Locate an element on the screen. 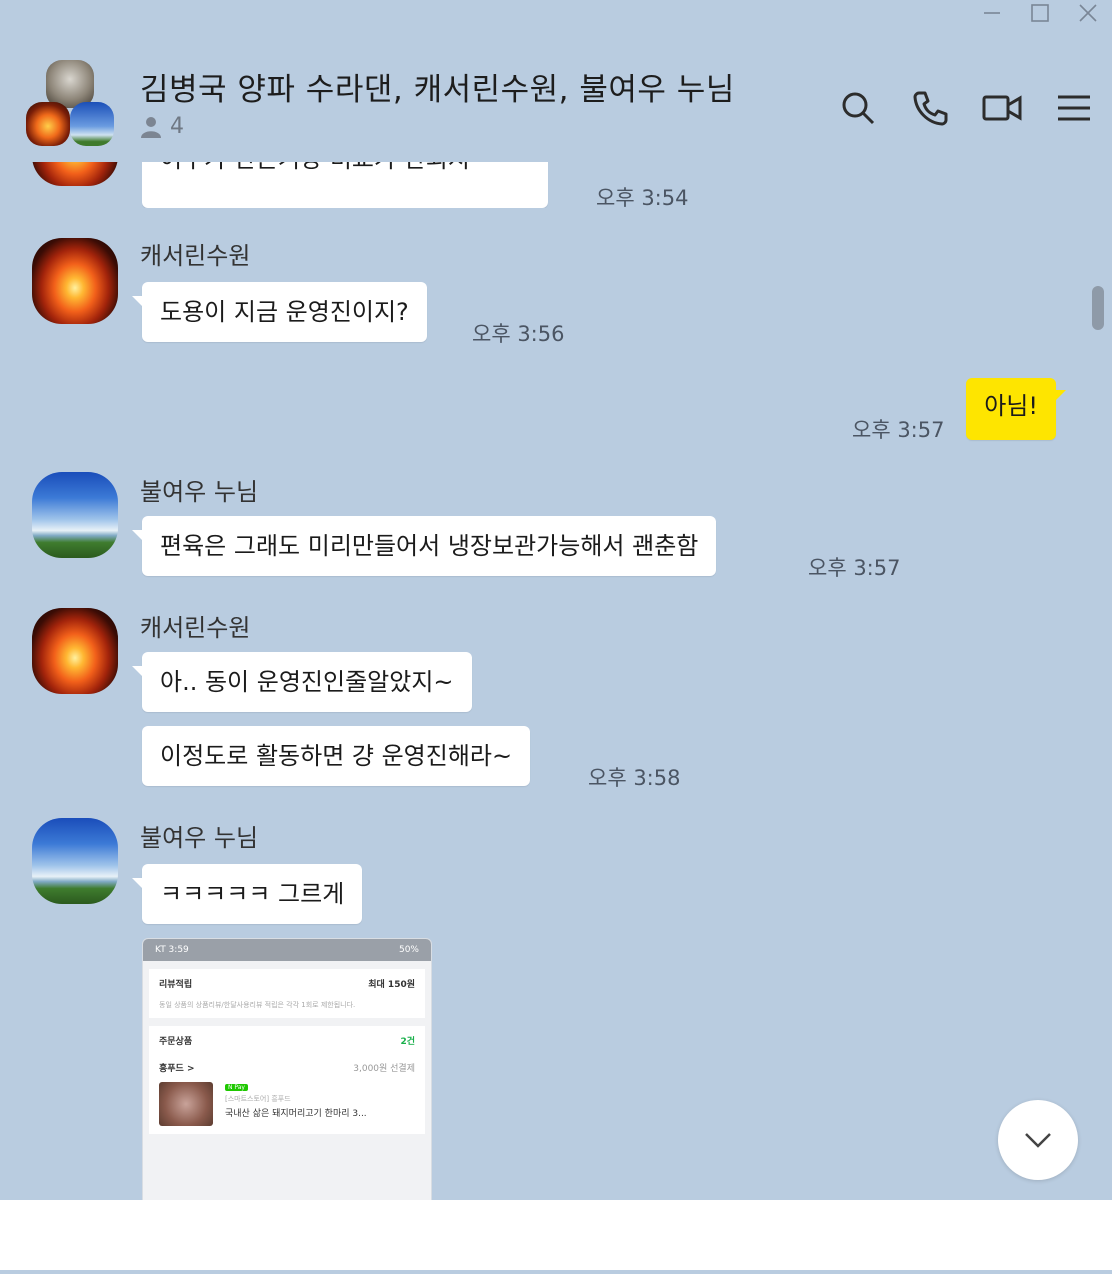 This screenshot has width=1112, height=1274. message-bubble: 여우가 만든거랑 비교가 안되지~~~ is located at coordinates (345, 185).